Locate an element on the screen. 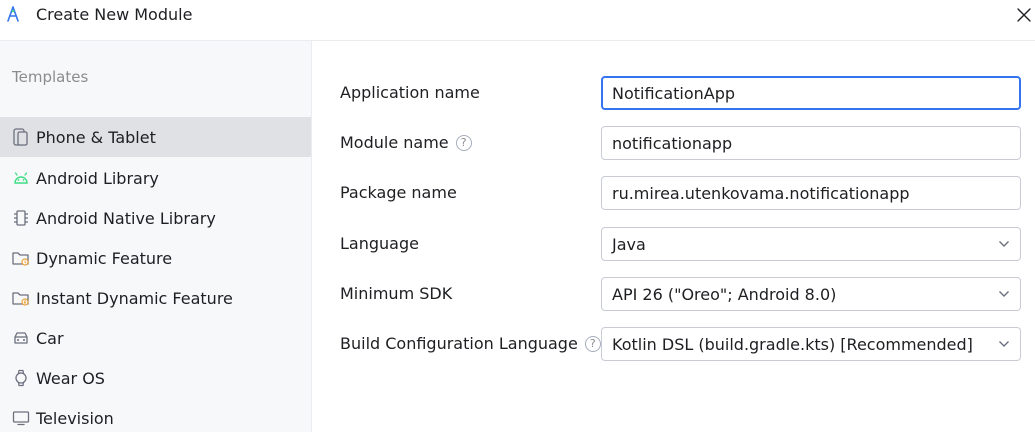  package-name-row: Package name is located at coordinates (681, 193).